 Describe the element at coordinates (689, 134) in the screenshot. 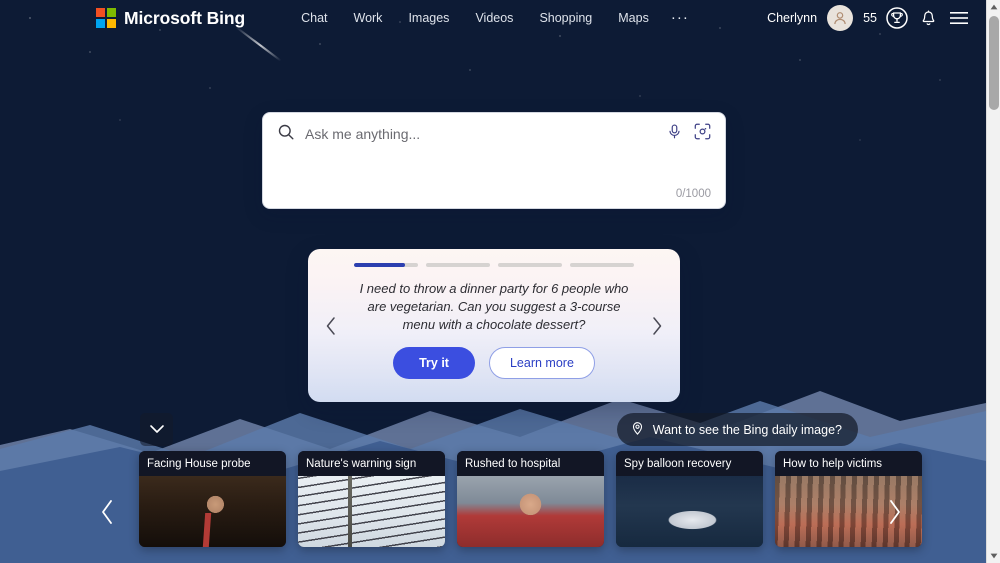

I see `search-action-icons` at that location.